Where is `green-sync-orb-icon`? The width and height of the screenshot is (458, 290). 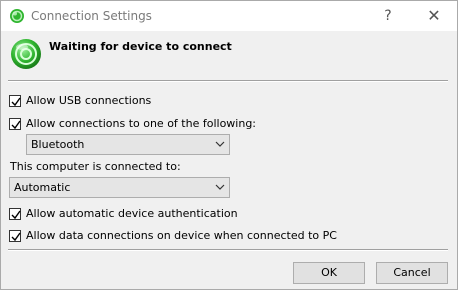 green-sync-orb-icon is located at coordinates (26, 54).